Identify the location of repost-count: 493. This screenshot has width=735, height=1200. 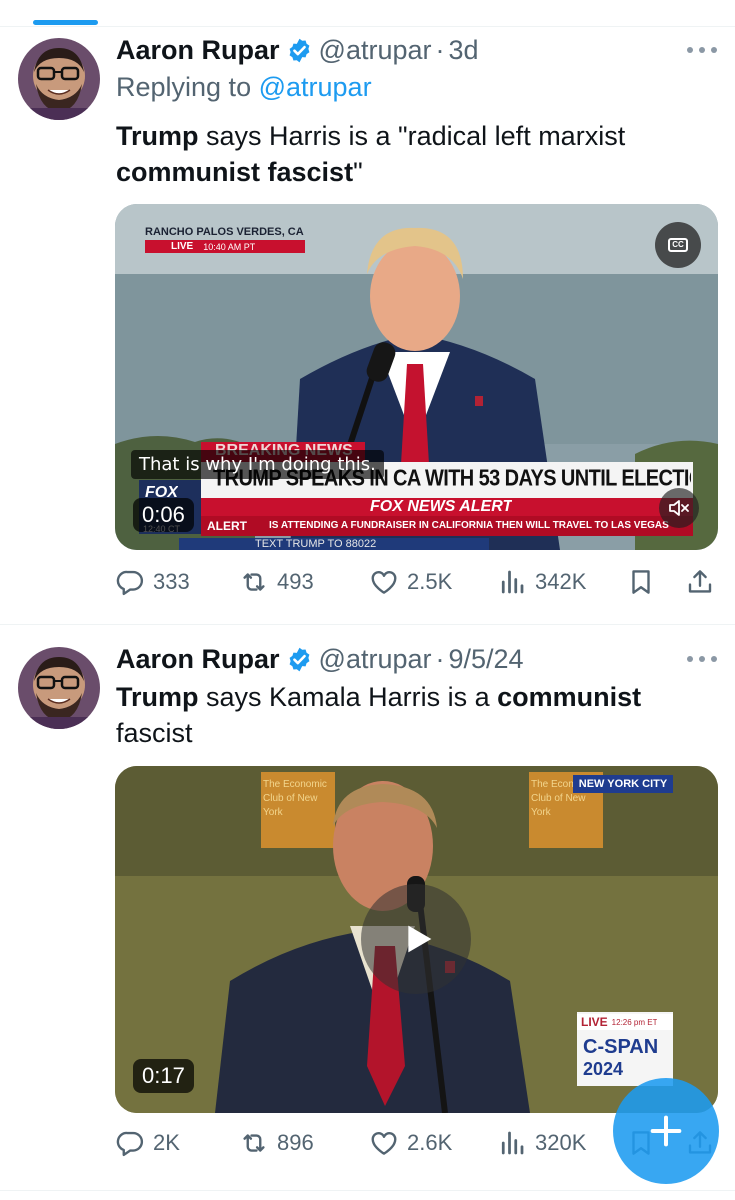
(295, 581).